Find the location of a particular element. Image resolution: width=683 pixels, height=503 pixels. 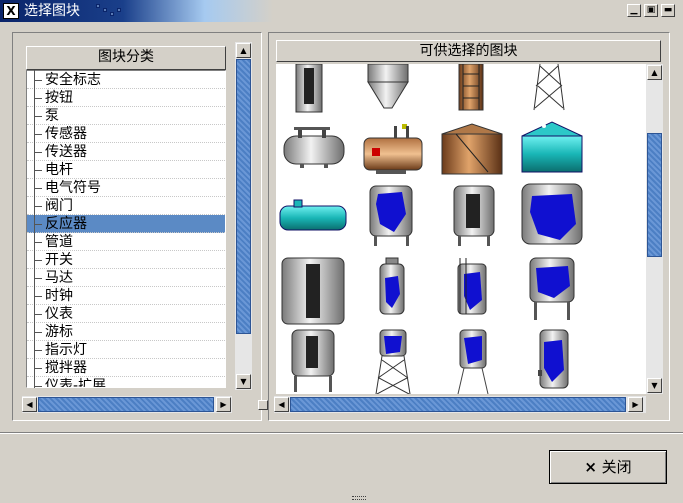

block-reactor-legged is located at coordinates (552, 288).